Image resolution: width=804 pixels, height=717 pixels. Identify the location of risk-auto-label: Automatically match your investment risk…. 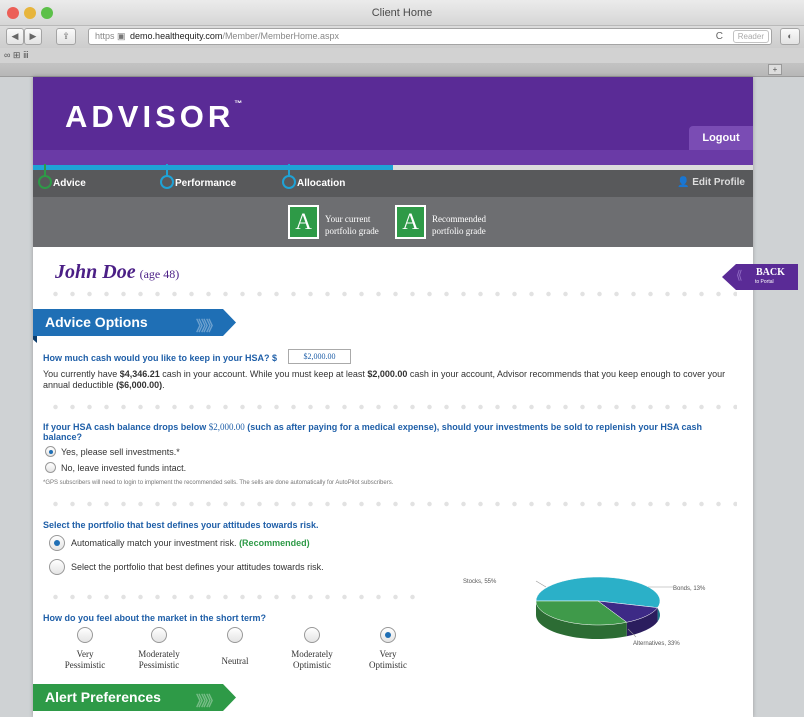
(190, 543).